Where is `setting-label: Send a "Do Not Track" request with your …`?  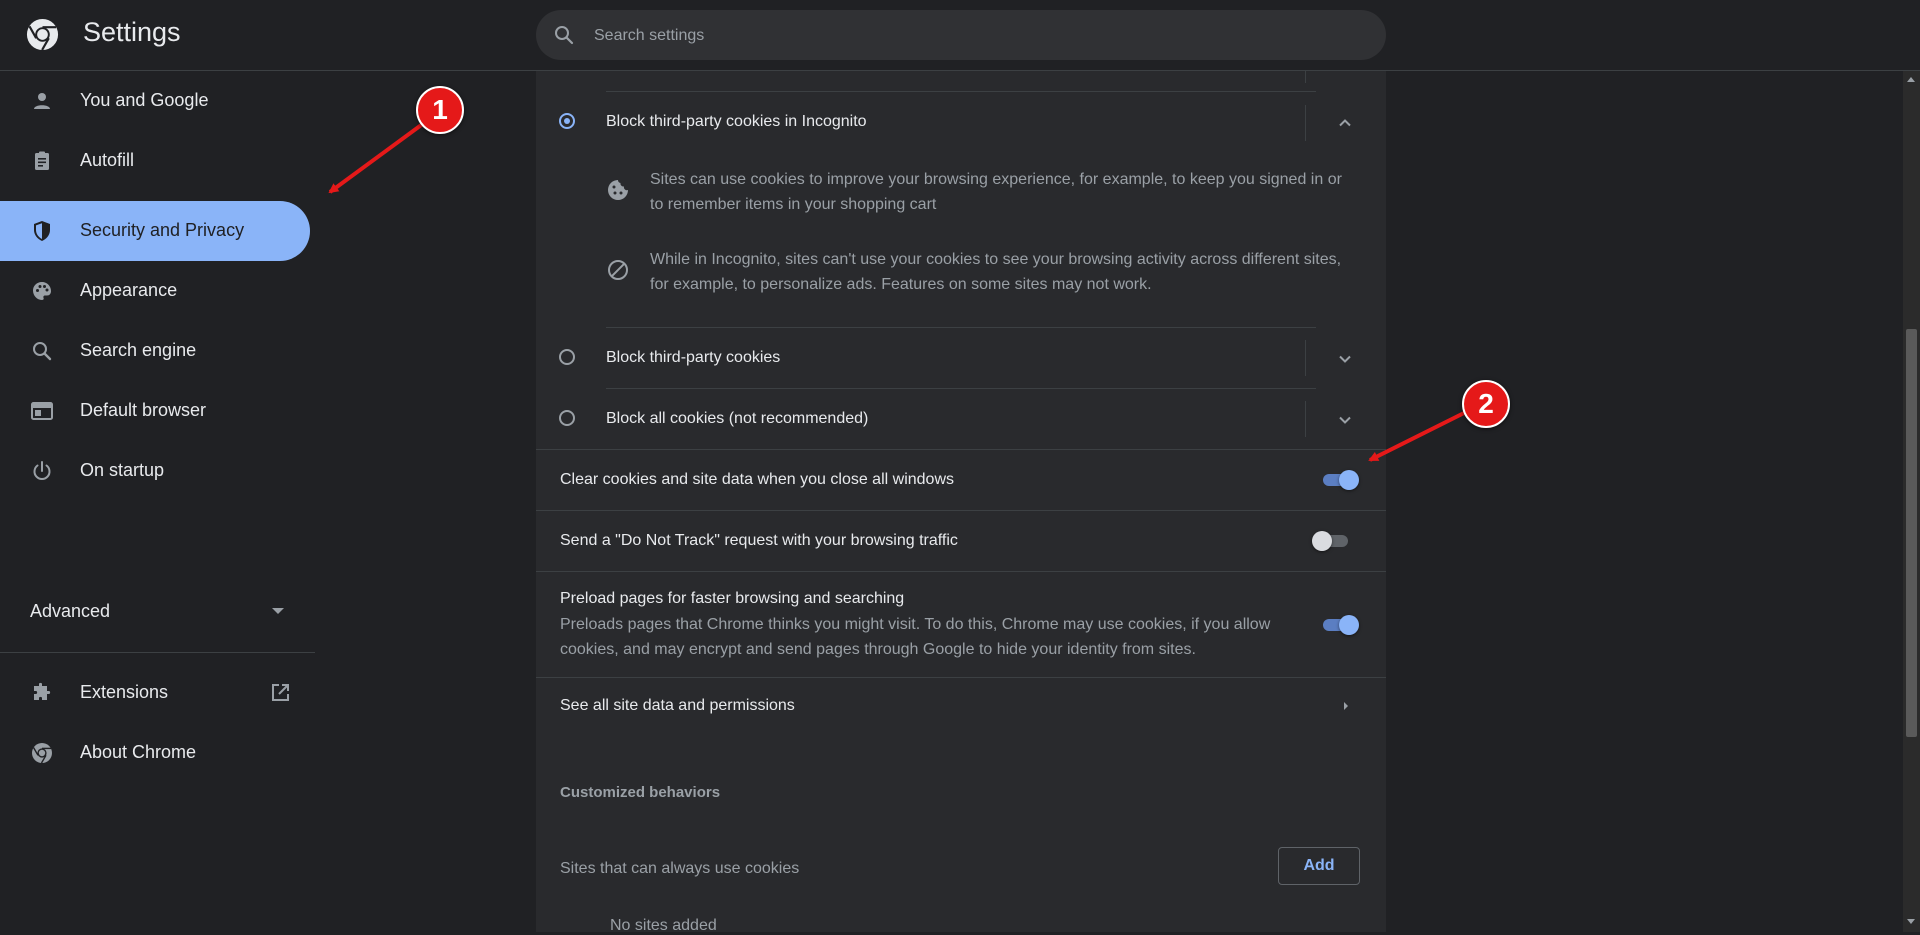 setting-label: Send a "Do Not Track" request with your … is located at coordinates (759, 540).